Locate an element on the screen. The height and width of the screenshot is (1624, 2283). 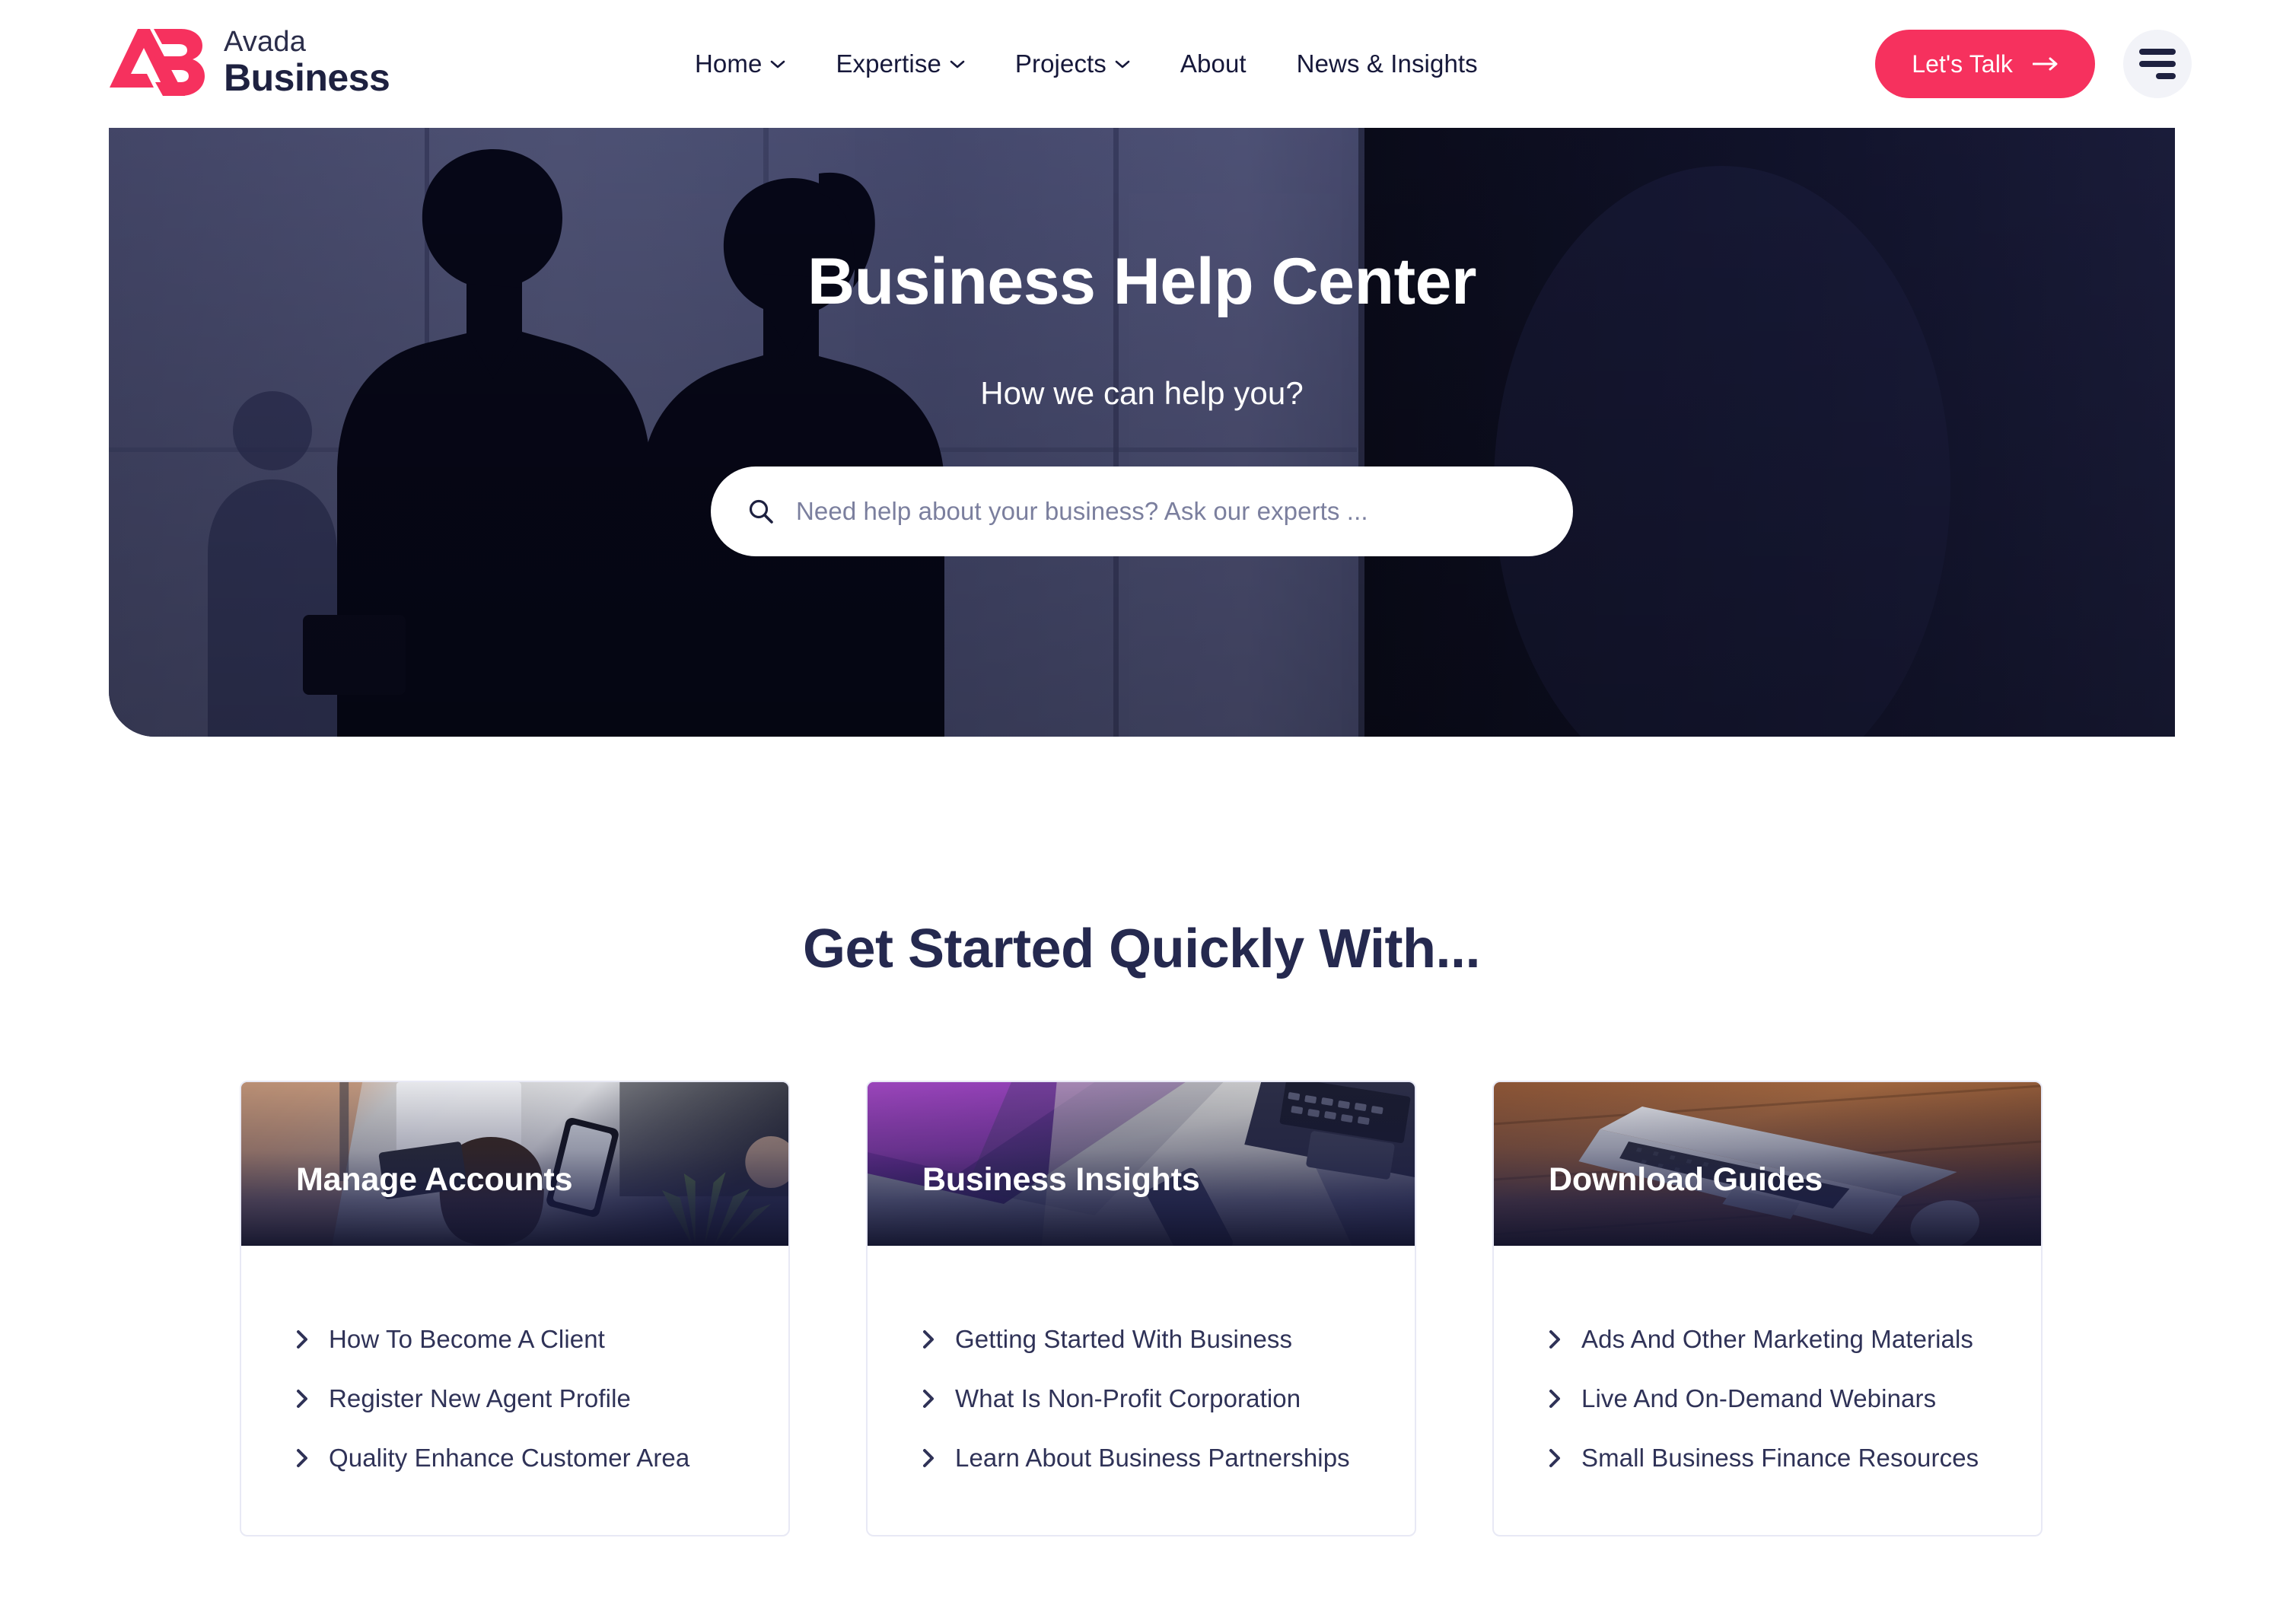
brand-name-line2: Business is located at coordinates (307, 77).